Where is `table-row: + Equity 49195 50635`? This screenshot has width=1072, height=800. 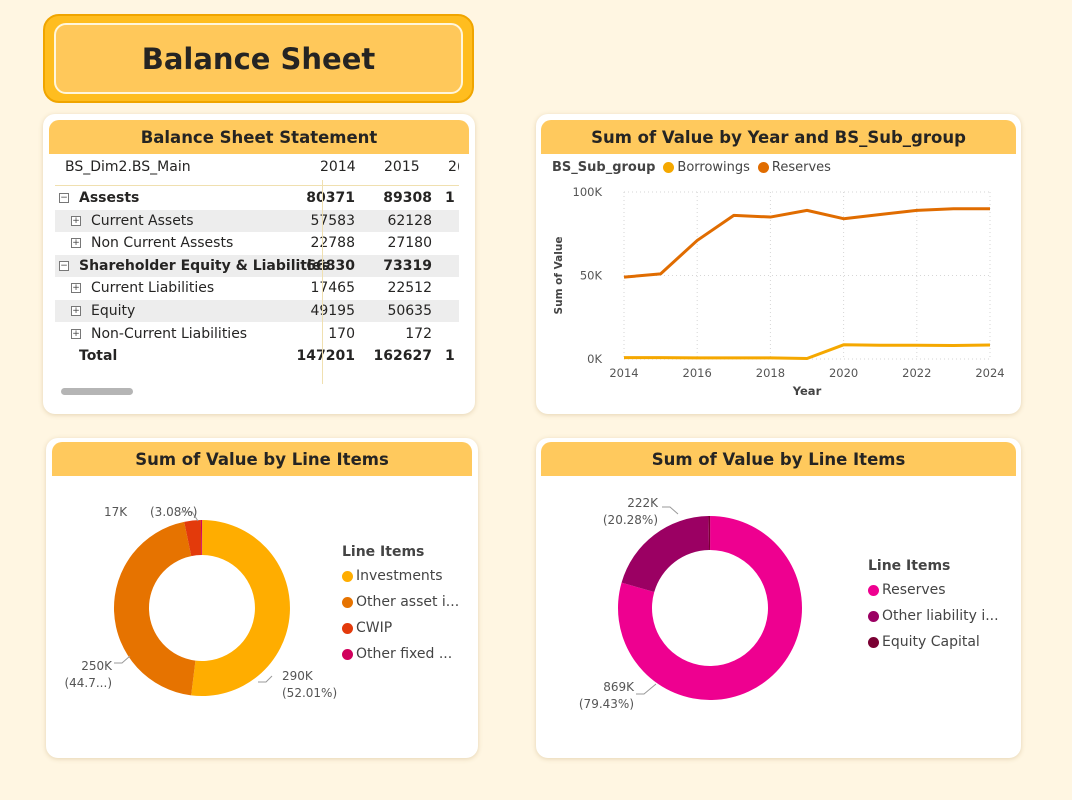 table-row: + Equity 49195 50635 is located at coordinates (257, 311).